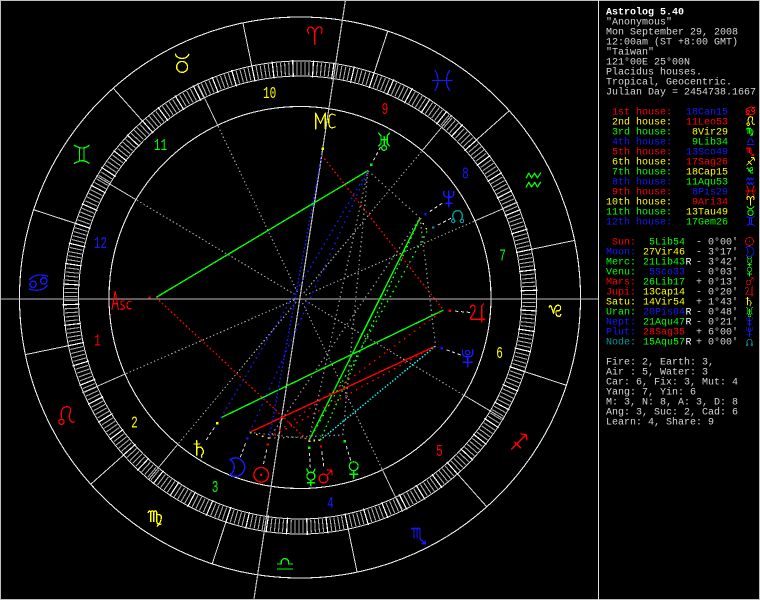 The width and height of the screenshot is (760, 600). Describe the element at coordinates (681, 93) in the screenshot. I see `svg-text: Julian Day = 2454738.1667` at that location.